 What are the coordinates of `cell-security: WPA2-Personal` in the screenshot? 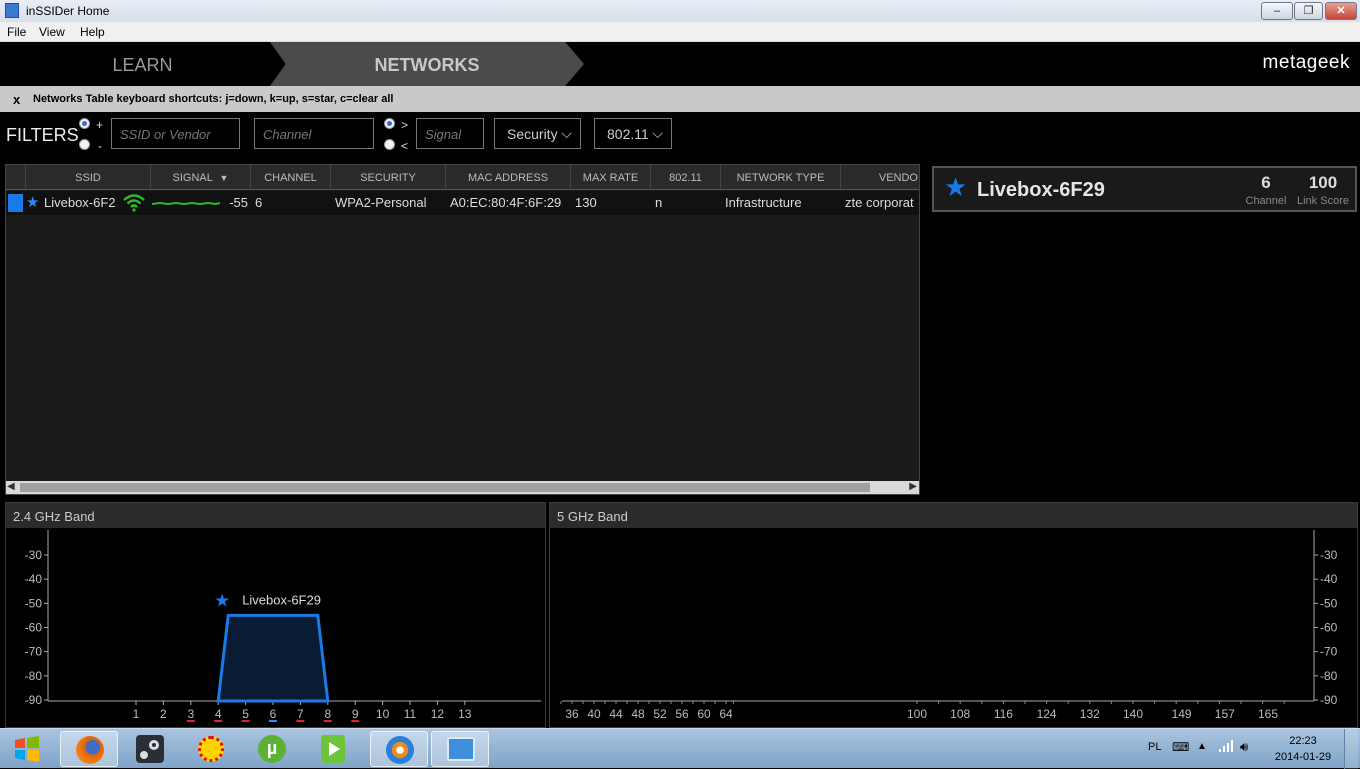 It's located at (381, 202).